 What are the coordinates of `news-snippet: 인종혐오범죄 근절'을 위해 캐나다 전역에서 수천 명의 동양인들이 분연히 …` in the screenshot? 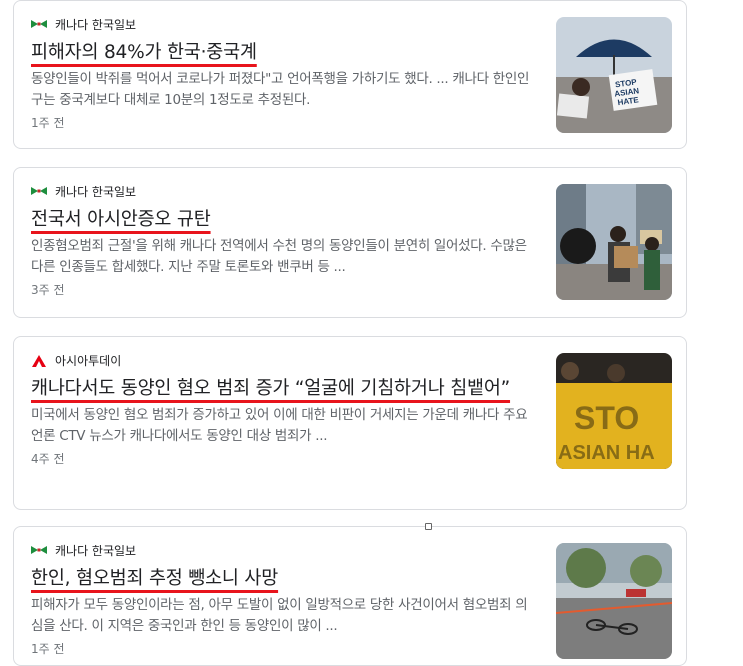 It's located at (279, 256).